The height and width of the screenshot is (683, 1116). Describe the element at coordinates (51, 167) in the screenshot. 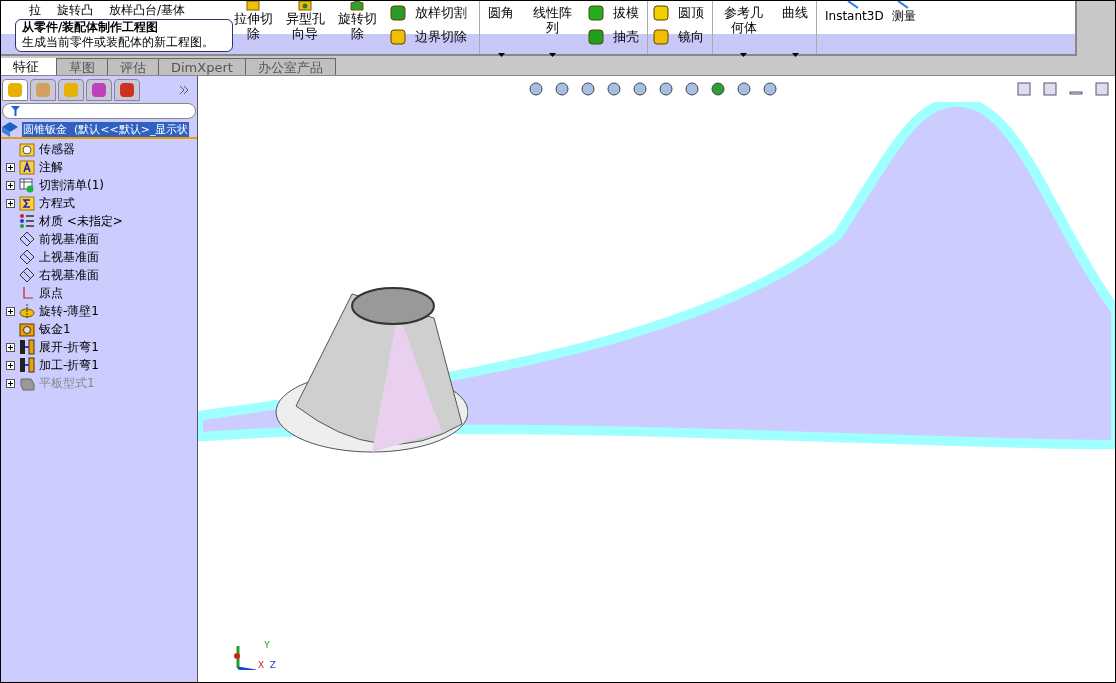

I see `tree-item: 注解` at that location.